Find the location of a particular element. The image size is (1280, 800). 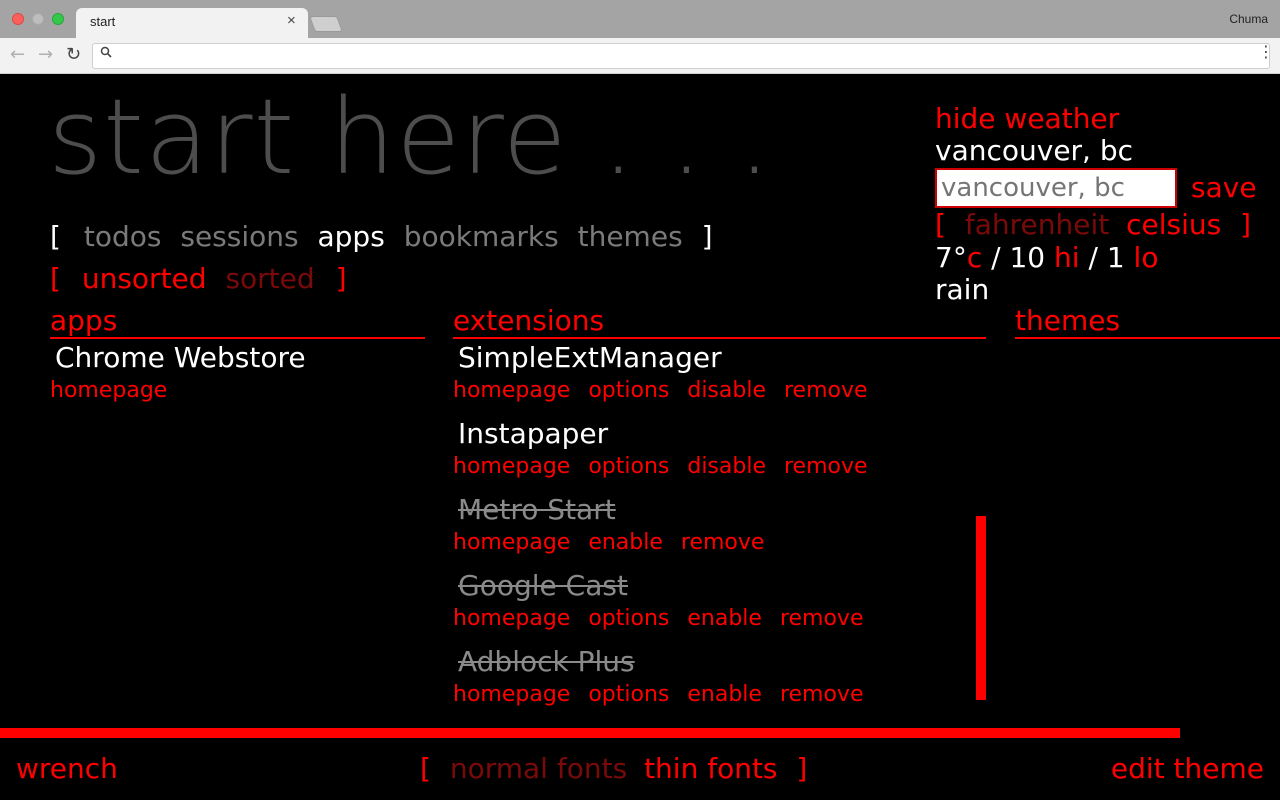

extension-name-disabled: Google Cast is located at coordinates (543, 585).